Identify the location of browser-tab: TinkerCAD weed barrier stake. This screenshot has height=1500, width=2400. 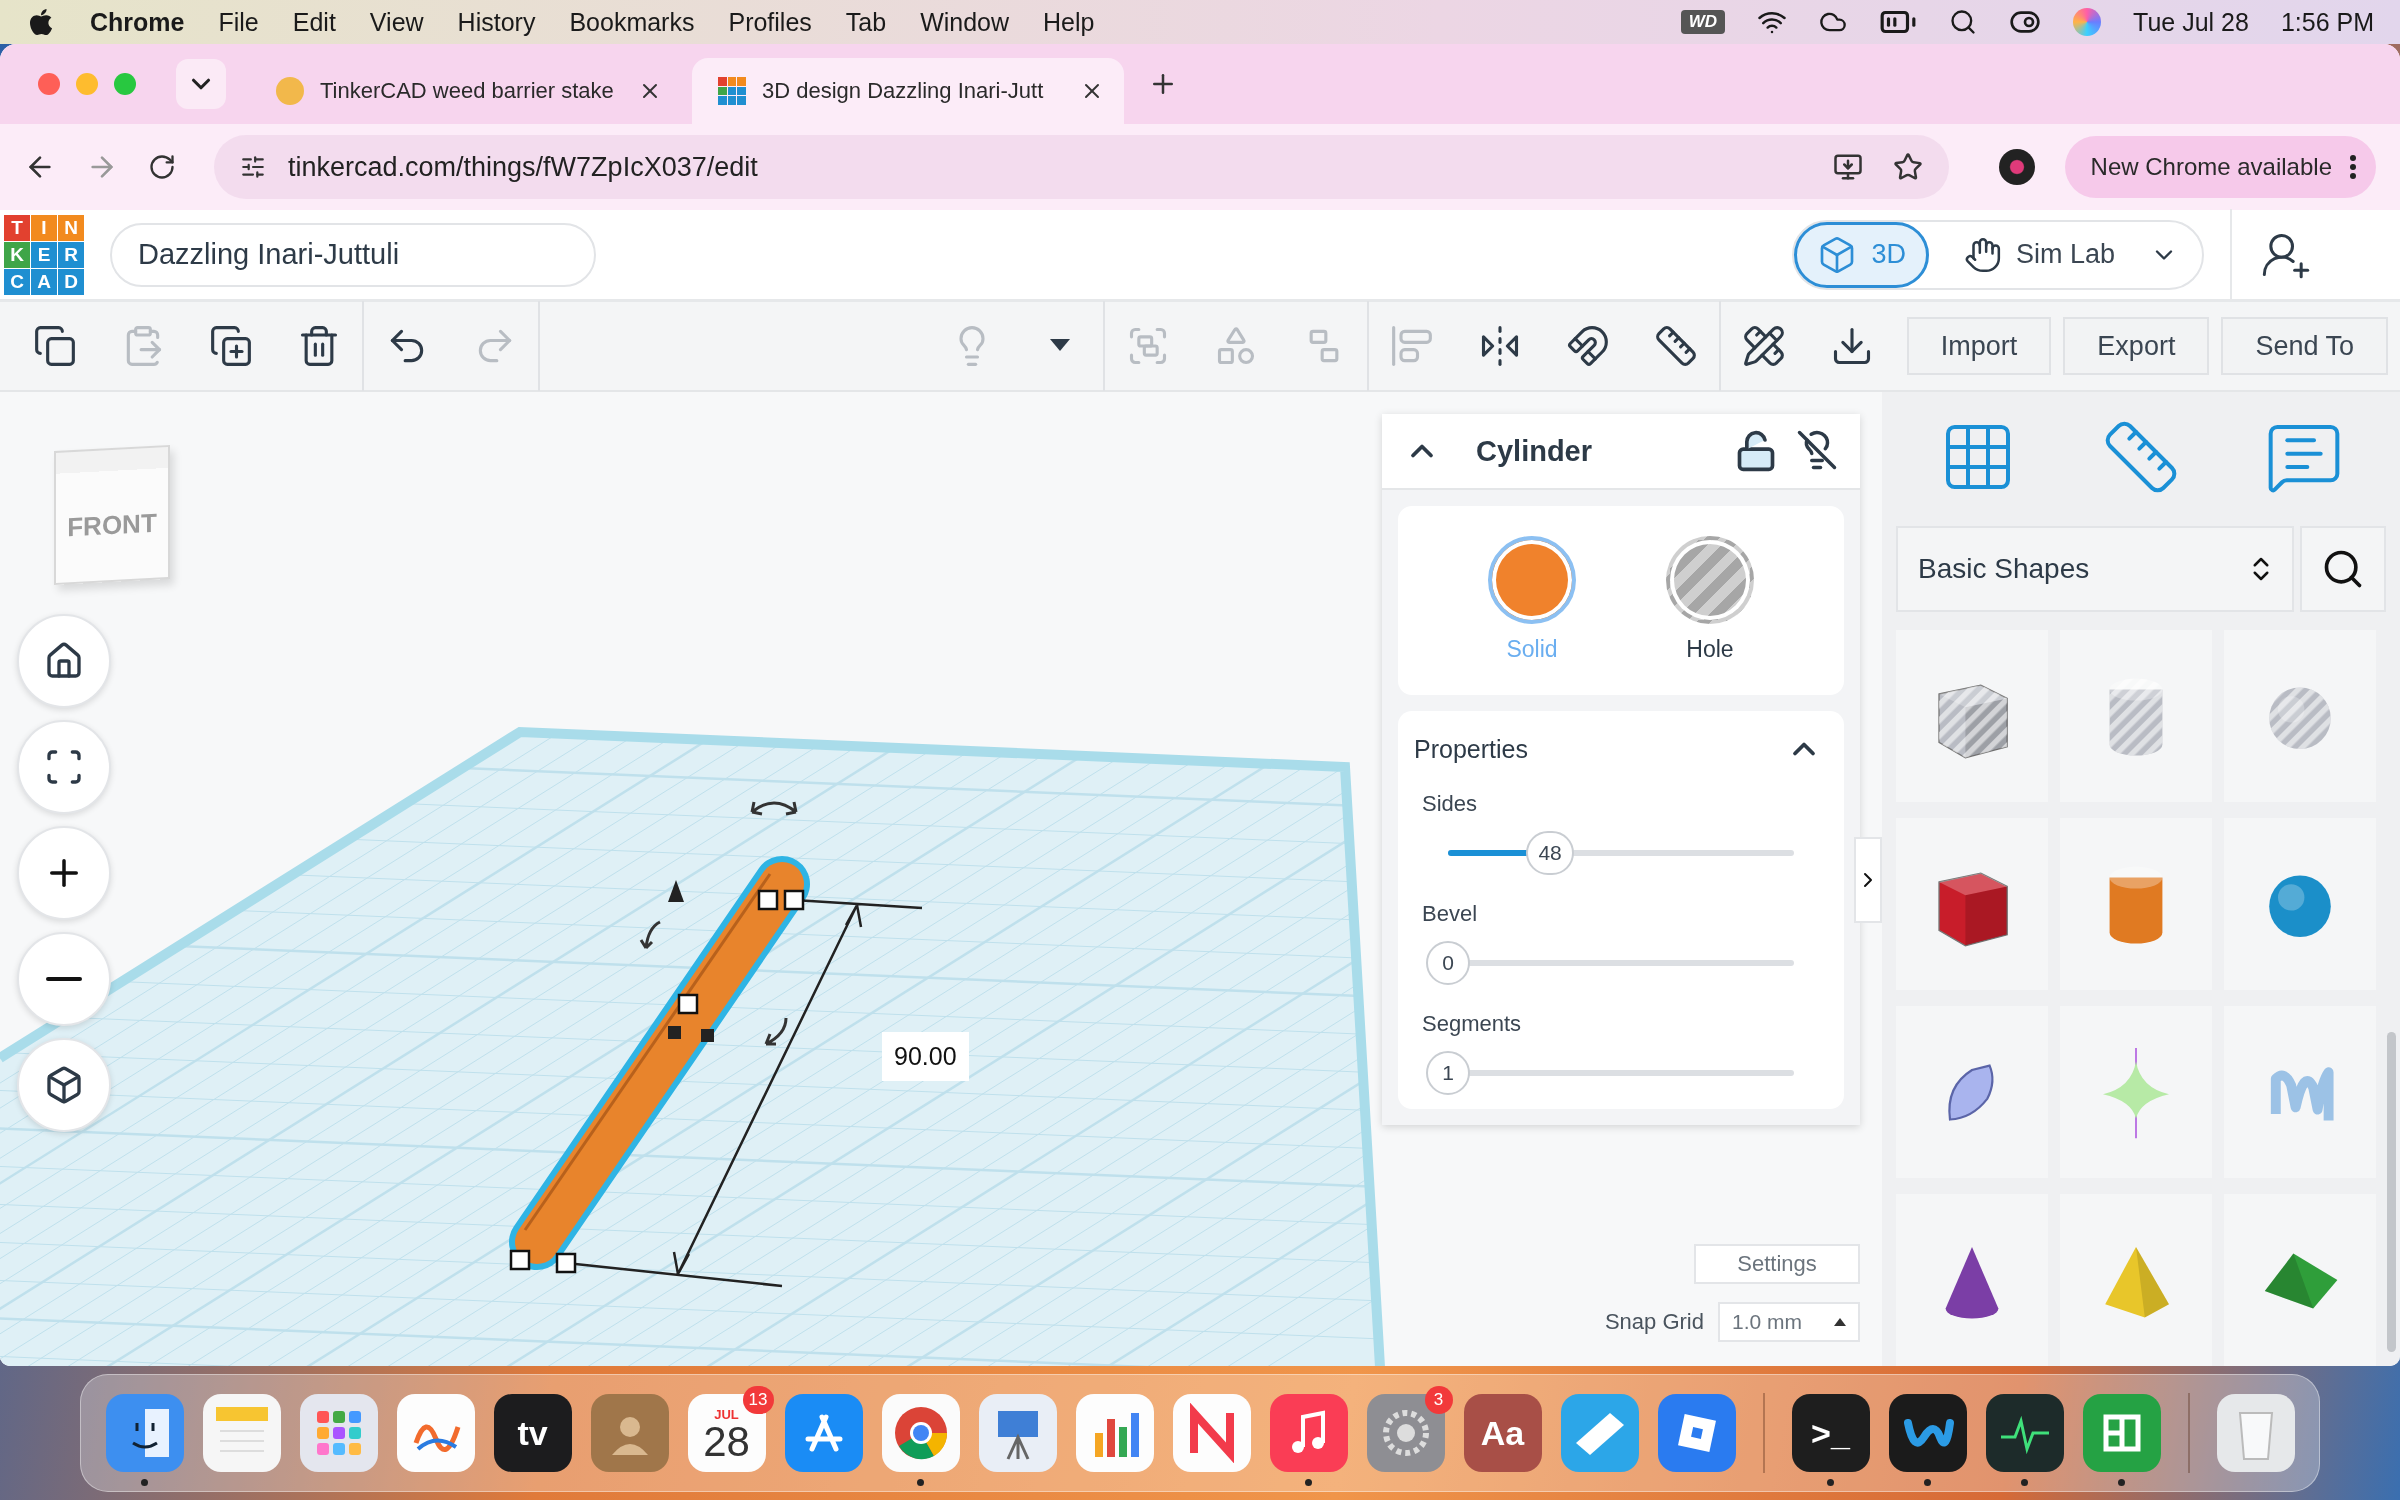
(466, 91).